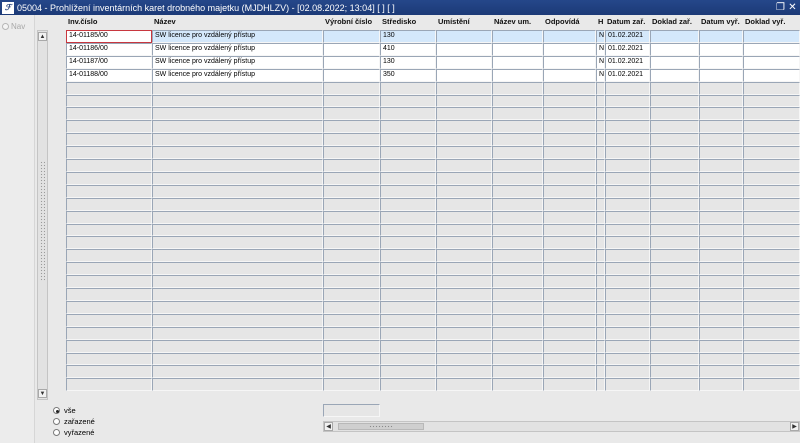  What do you see at coordinates (408, 75) in the screenshot?
I see `cell-cost-center: 350` at bounding box center [408, 75].